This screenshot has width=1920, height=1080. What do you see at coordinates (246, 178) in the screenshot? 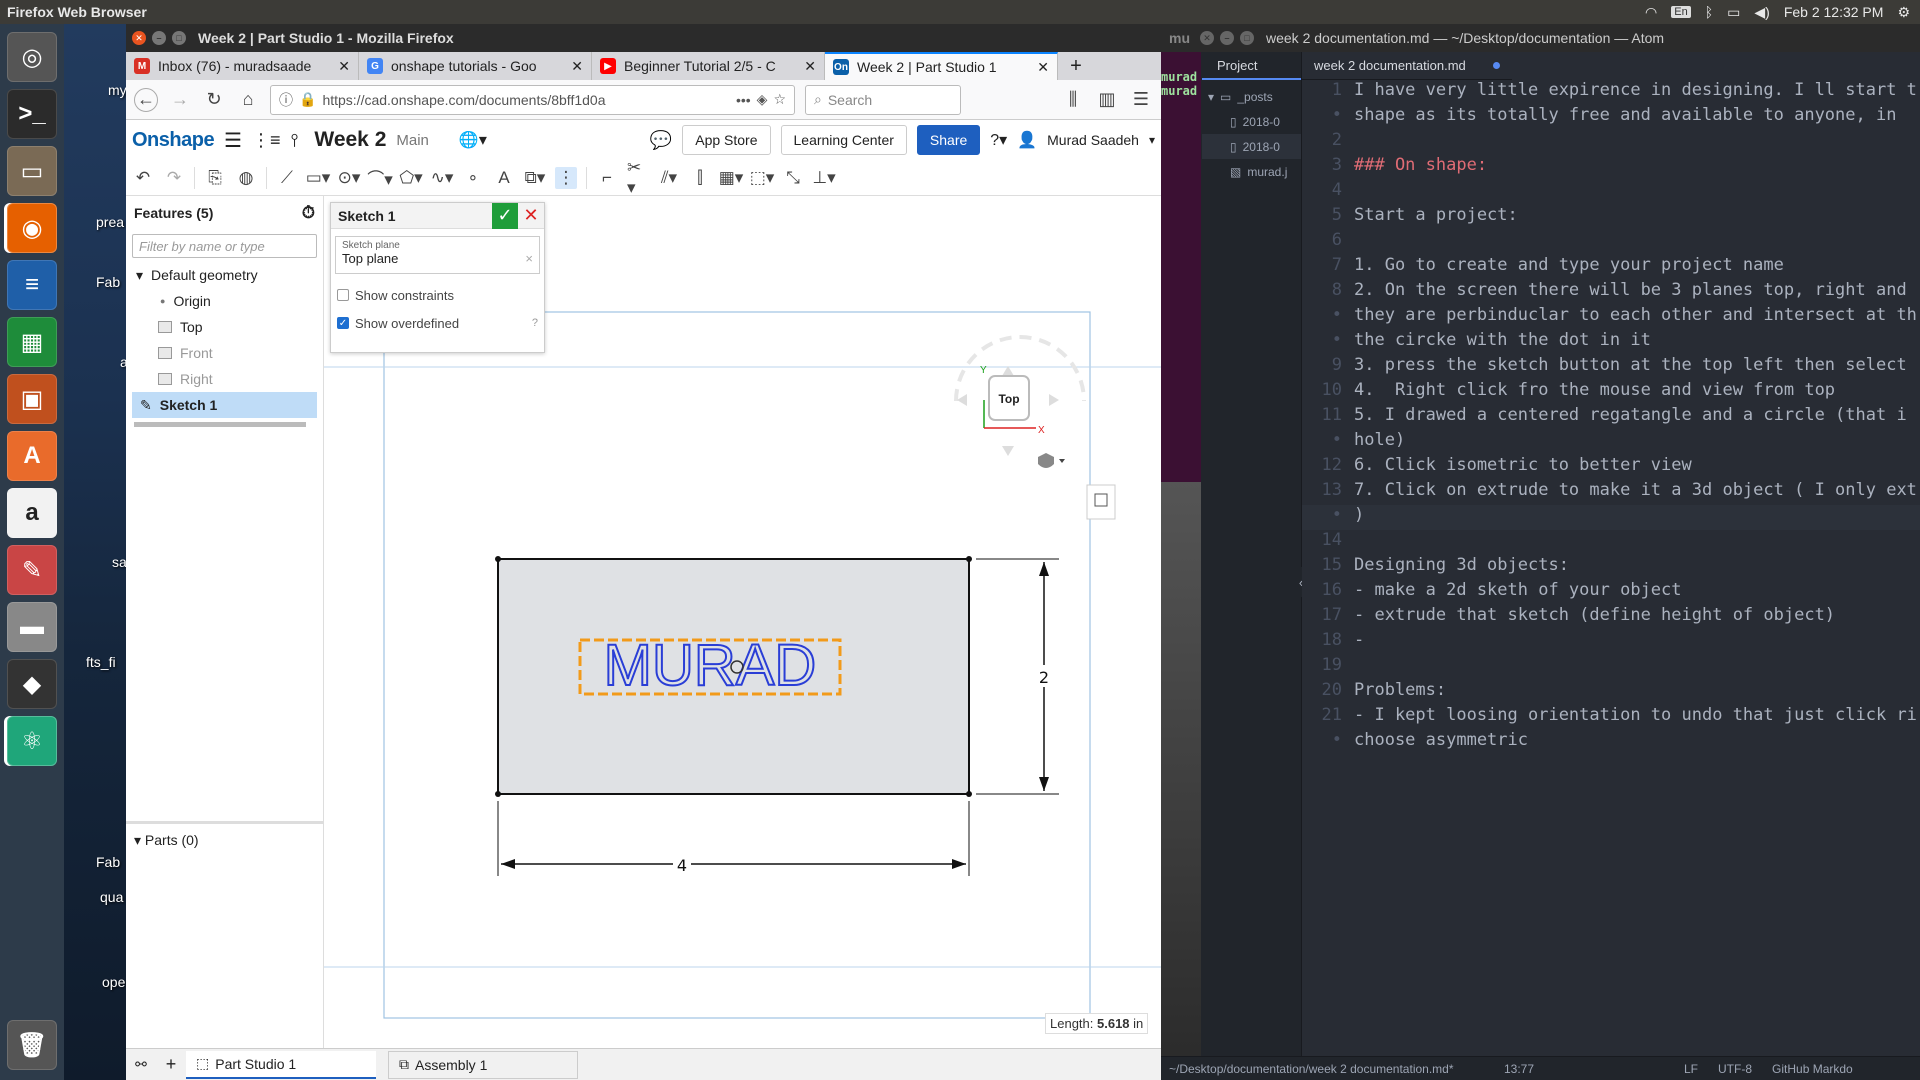
I see `sketch-feature-icon: ◍` at bounding box center [246, 178].